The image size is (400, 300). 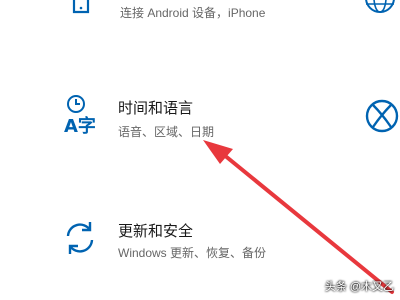 I want to click on time-language-icon: A字, so click(x=80, y=116).